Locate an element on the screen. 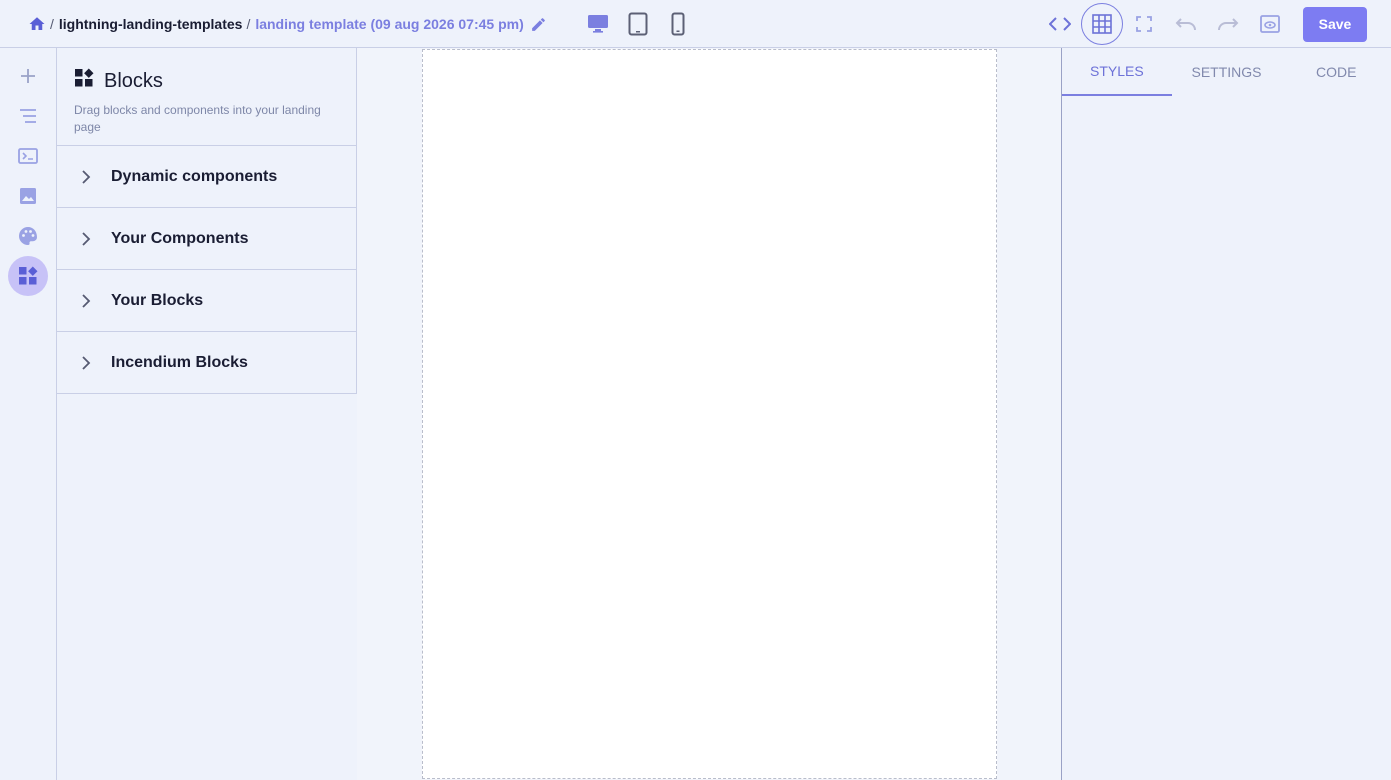  blocks-title-text: Blocks is located at coordinates (133, 80).